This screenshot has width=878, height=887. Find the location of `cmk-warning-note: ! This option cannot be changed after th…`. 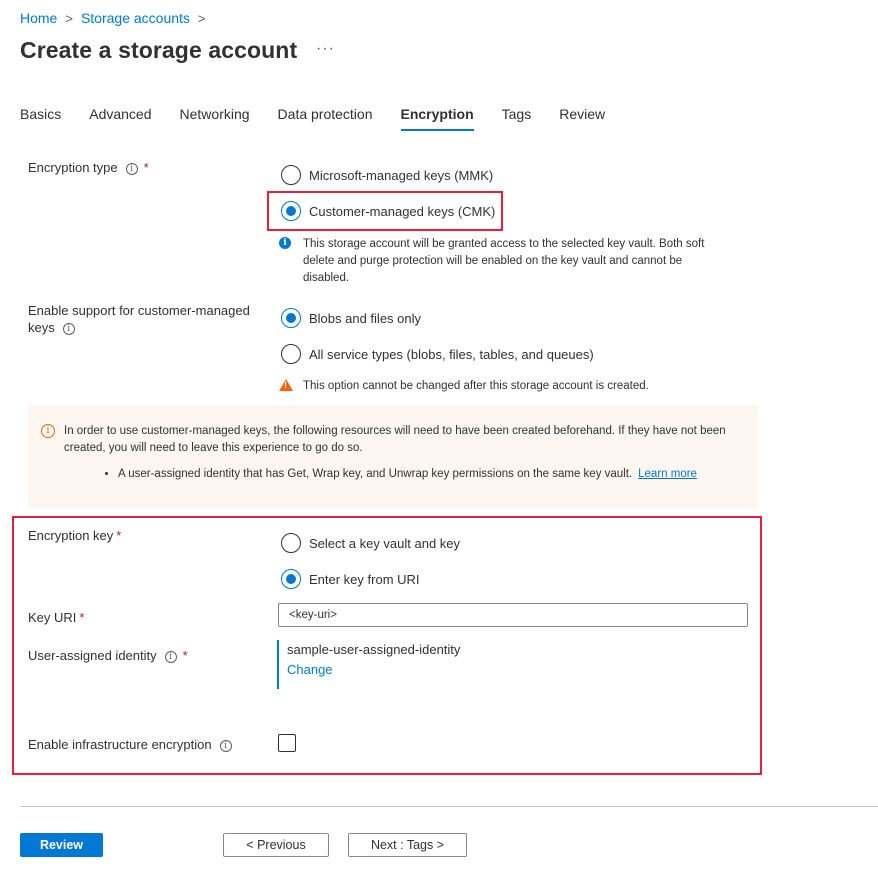

cmk-warning-note: ! This option cannot be changed after th… is located at coordinates (504, 386).